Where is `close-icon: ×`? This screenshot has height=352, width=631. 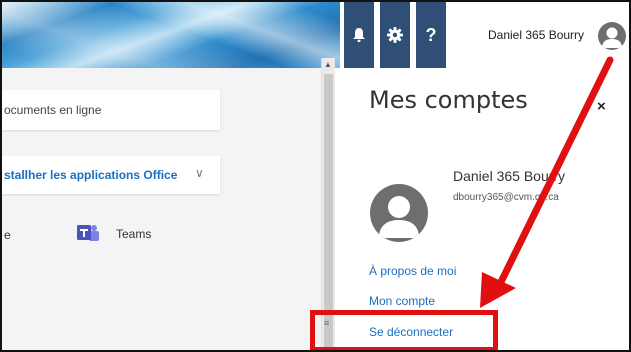
close-icon: × is located at coordinates (601, 106).